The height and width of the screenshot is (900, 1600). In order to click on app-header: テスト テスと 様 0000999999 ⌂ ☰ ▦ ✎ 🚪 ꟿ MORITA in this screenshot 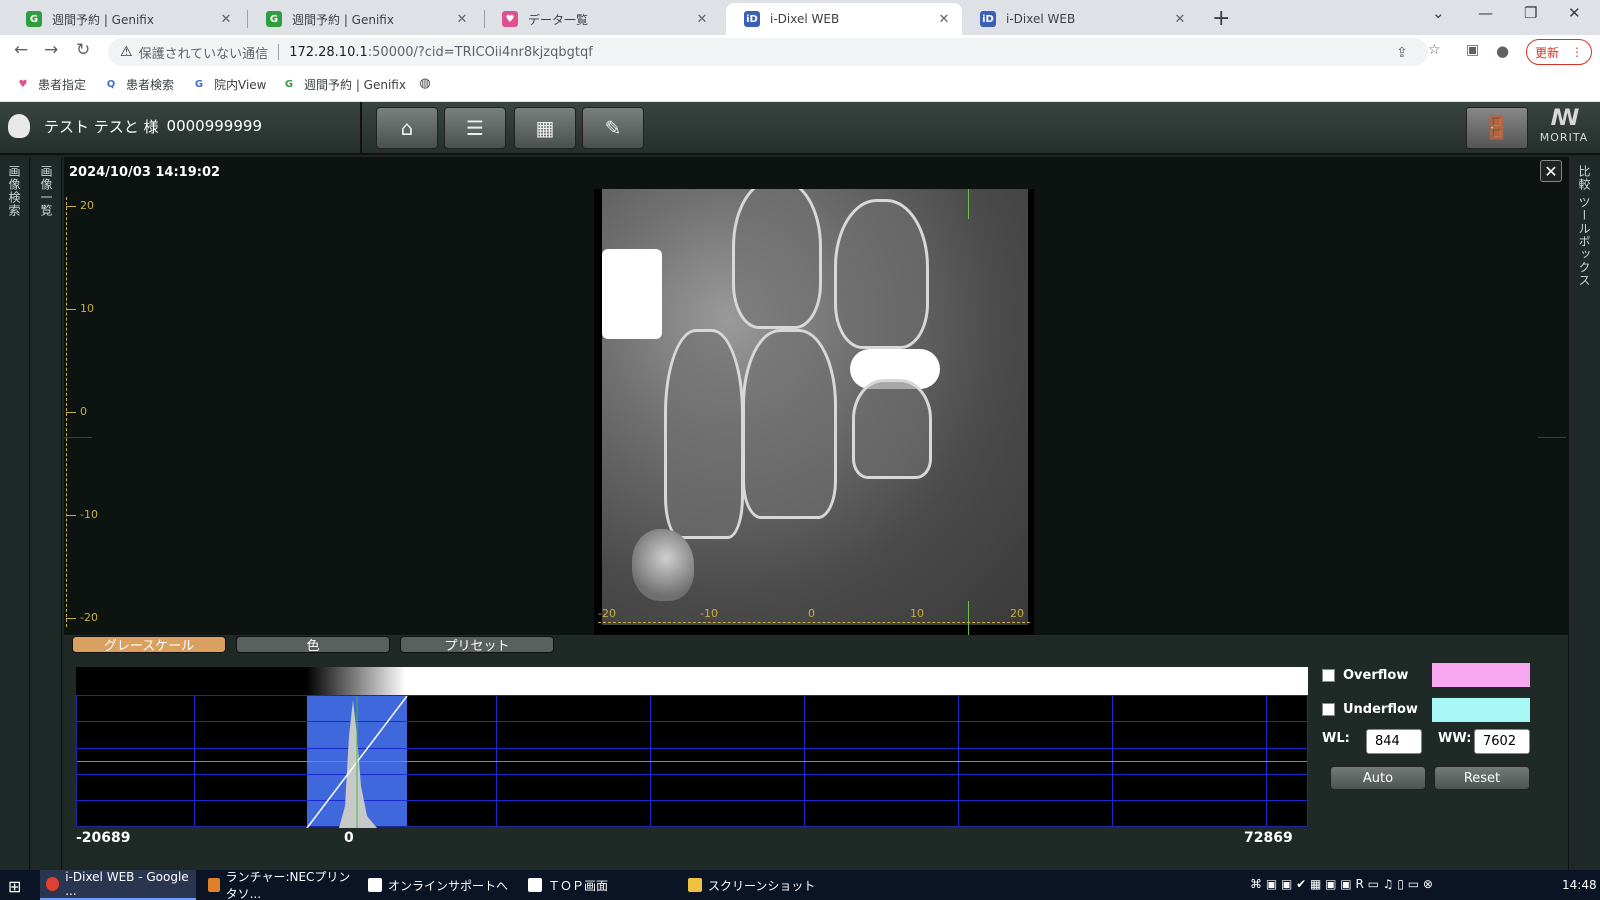, I will do `click(800, 128)`.